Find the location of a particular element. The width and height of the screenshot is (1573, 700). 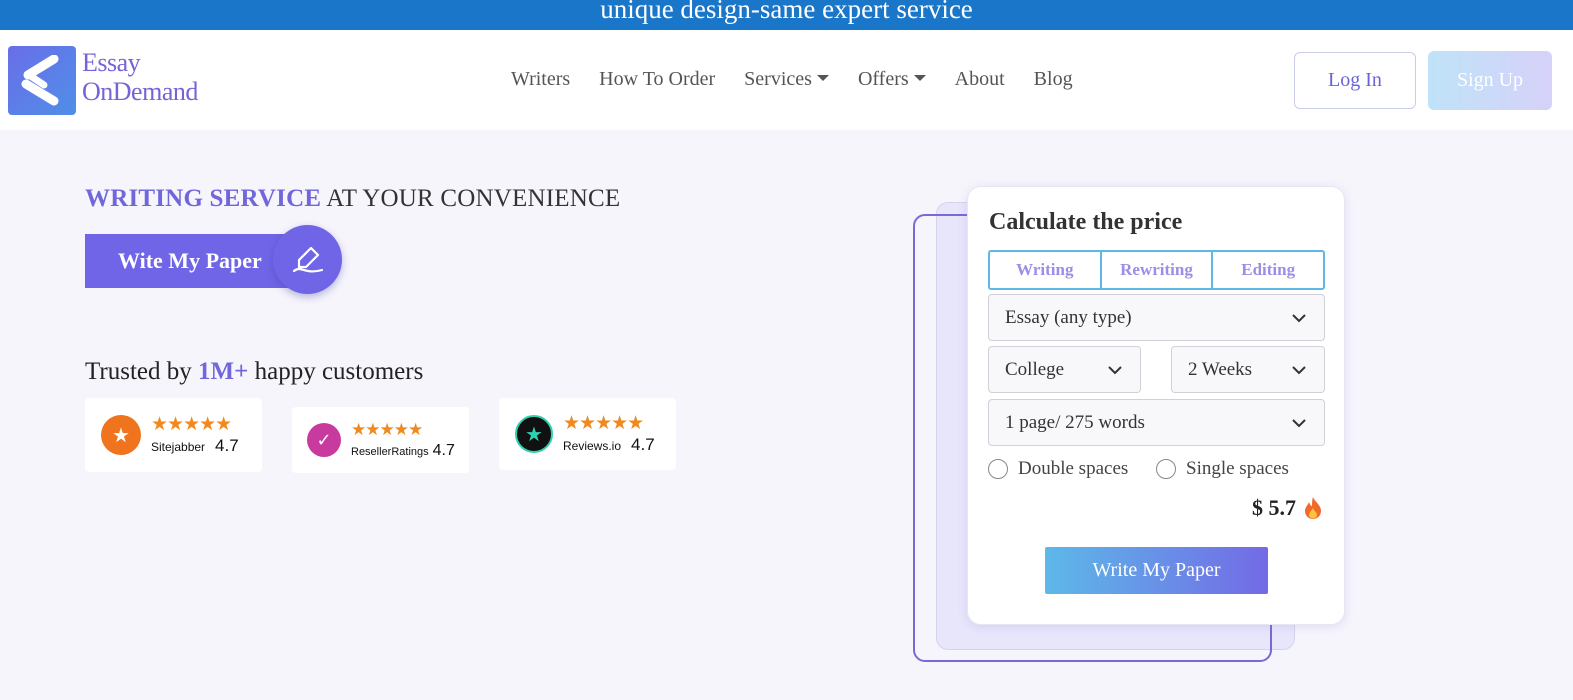

badge-resellerratings: ✓ ★★★★★ ResellerRatings 4.7 is located at coordinates (380, 440).